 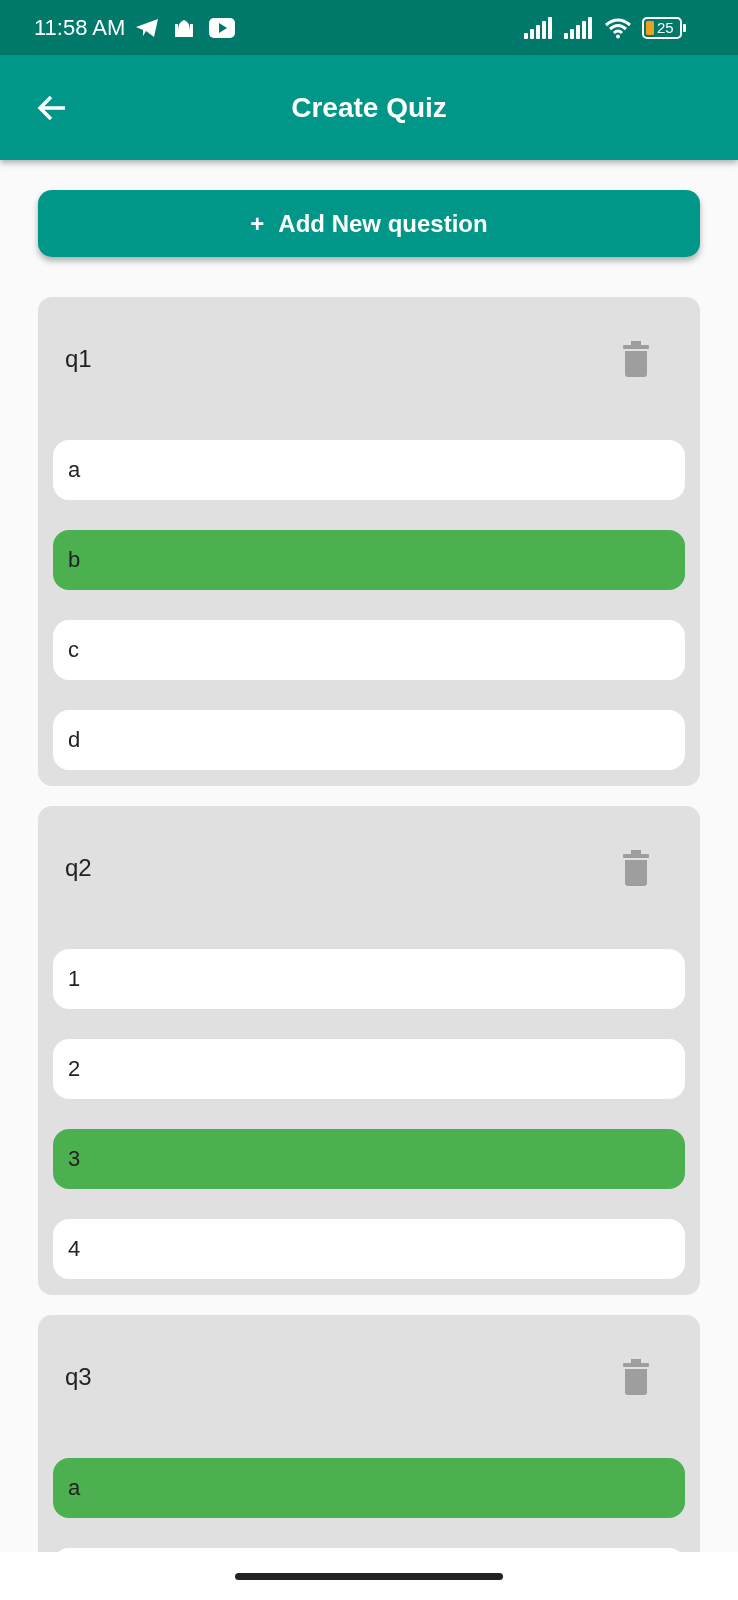 What do you see at coordinates (222, 27) in the screenshot?
I see `play-icon` at bounding box center [222, 27].